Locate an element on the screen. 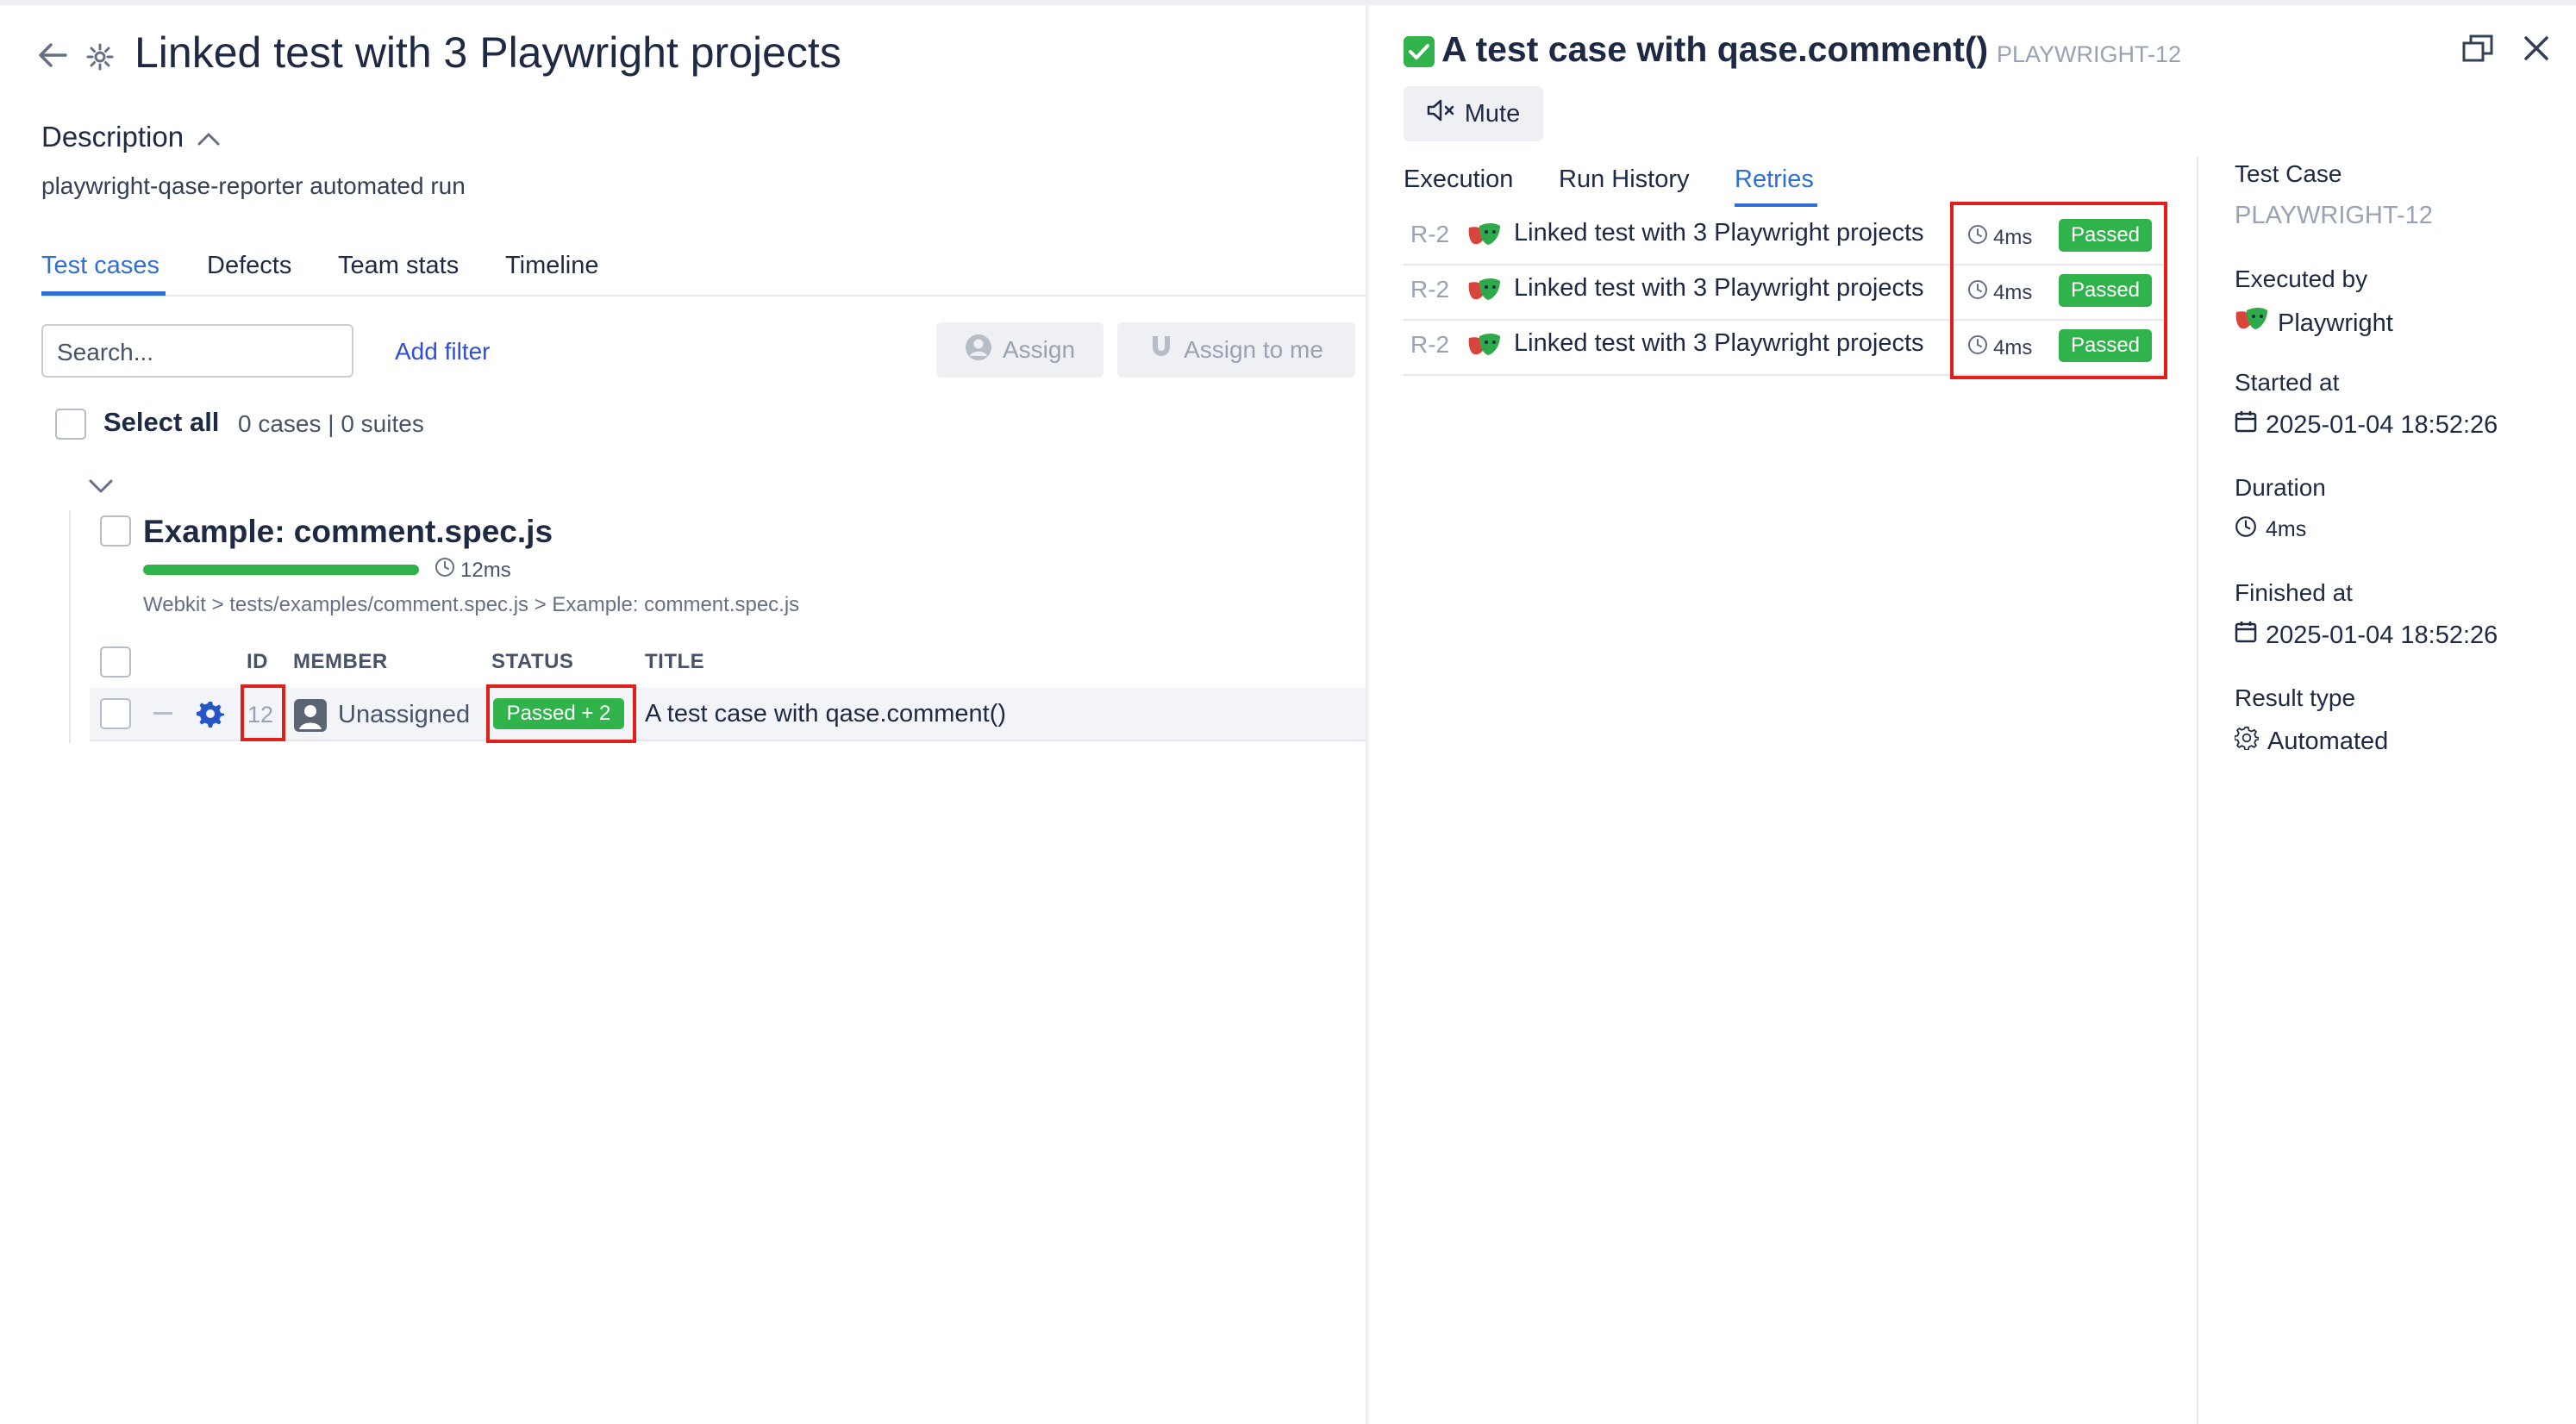 This screenshot has height=1424, width=2576. meta-executed-by: Playwright is located at coordinates (2314, 323).